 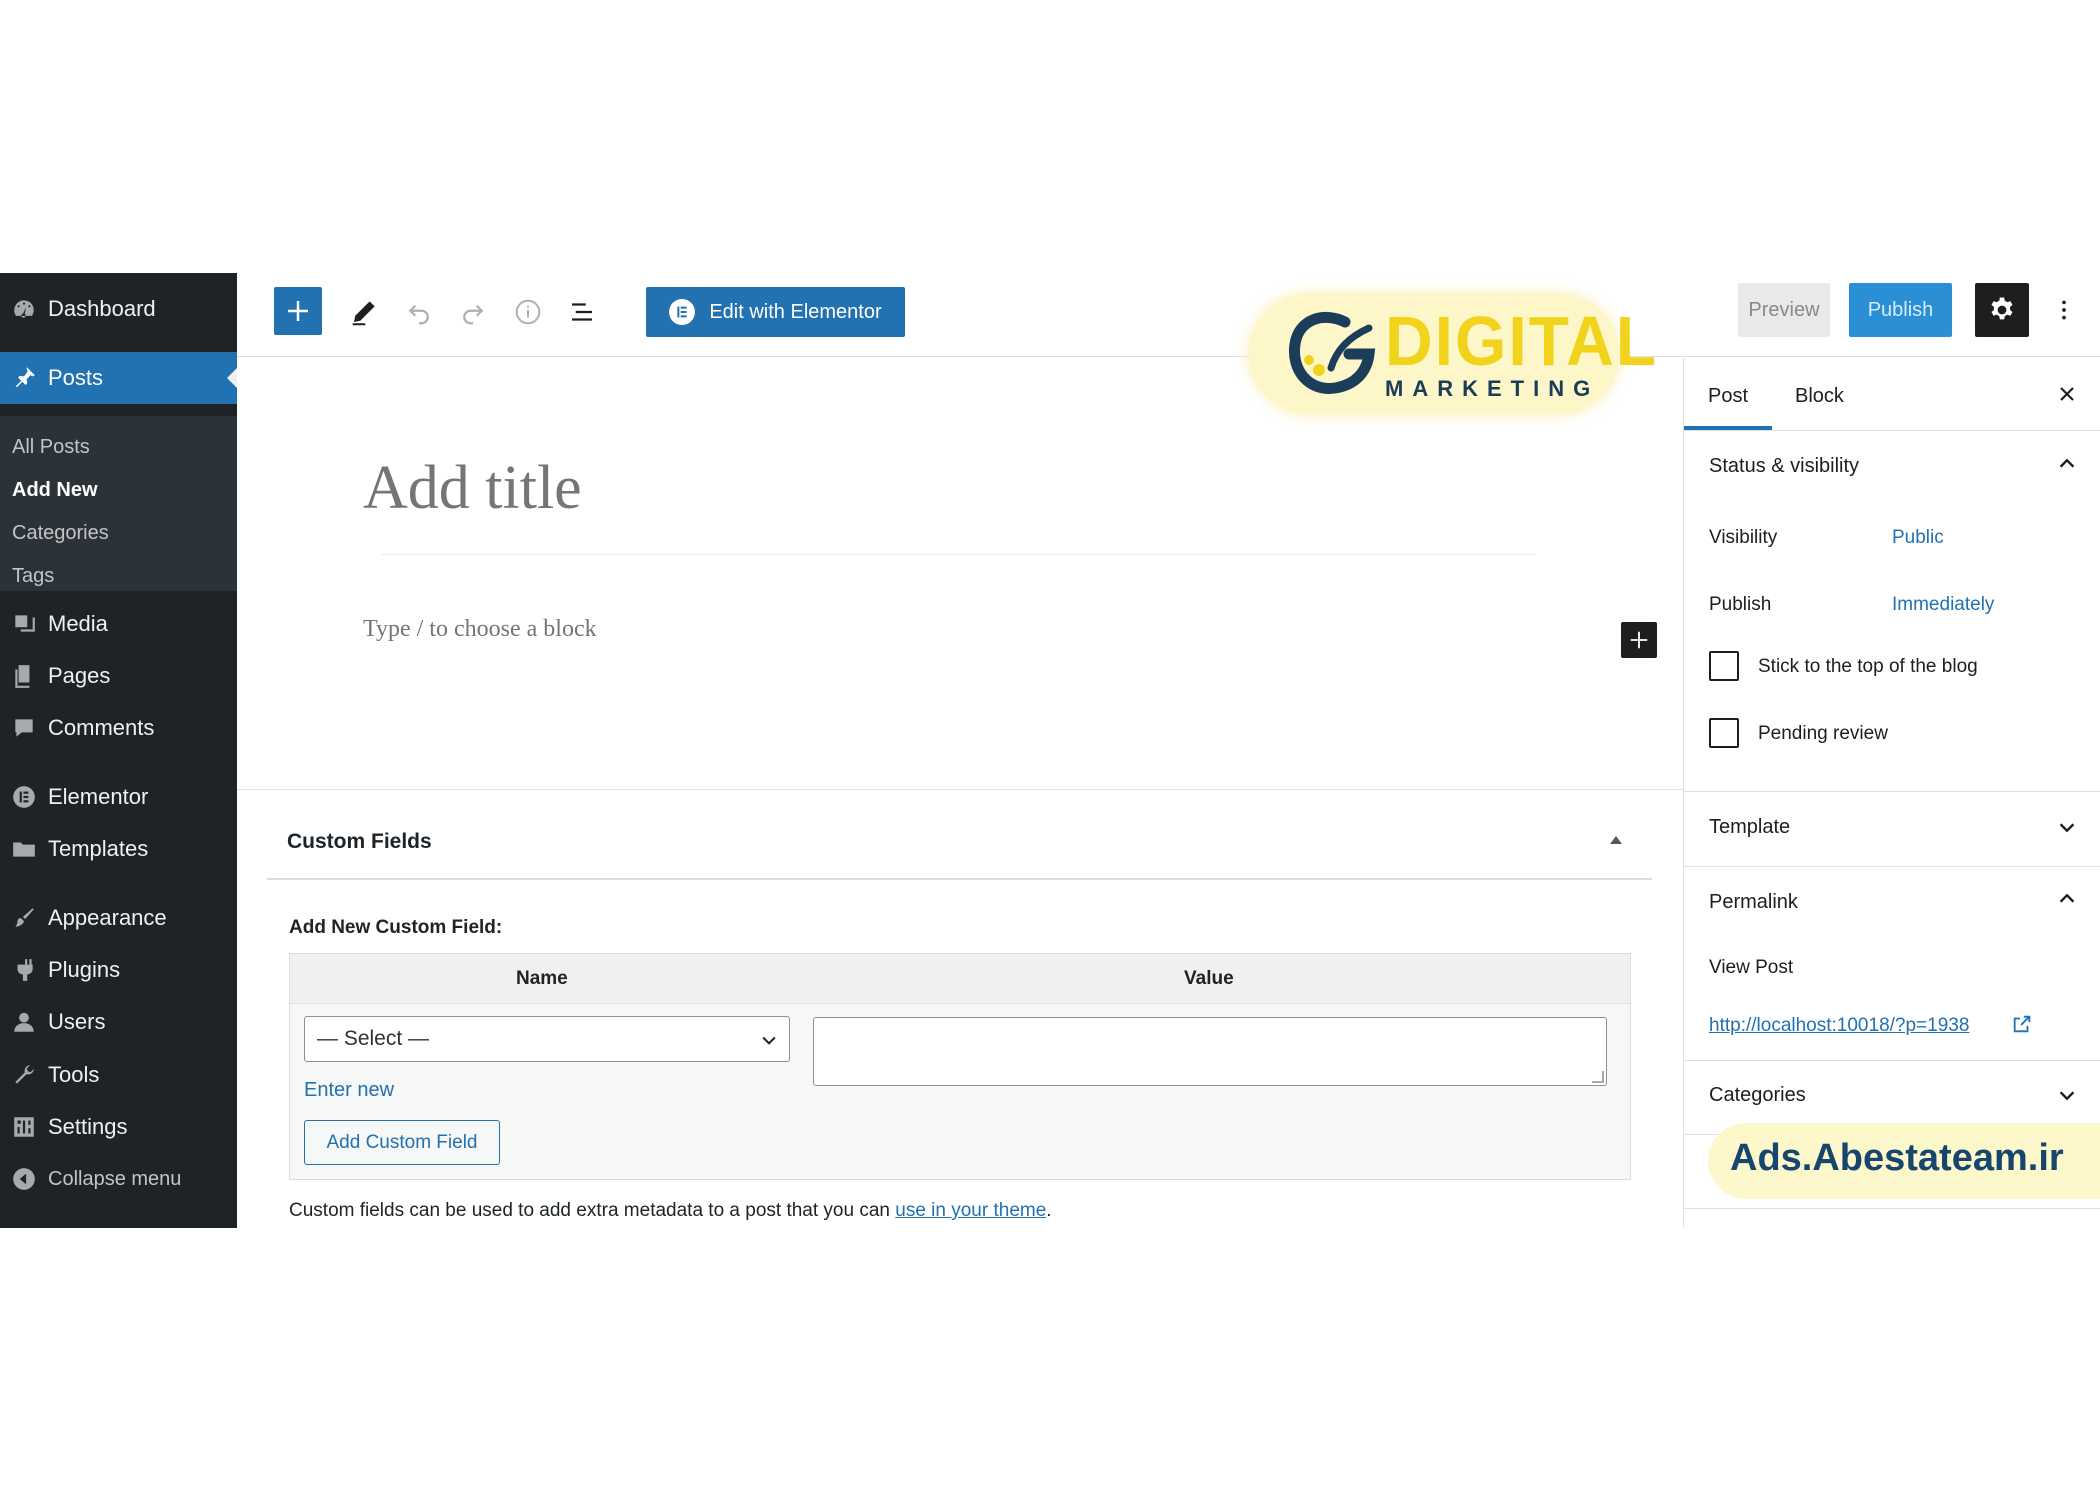 What do you see at coordinates (102, 308) in the screenshot?
I see `menu-label: Dashboard` at bounding box center [102, 308].